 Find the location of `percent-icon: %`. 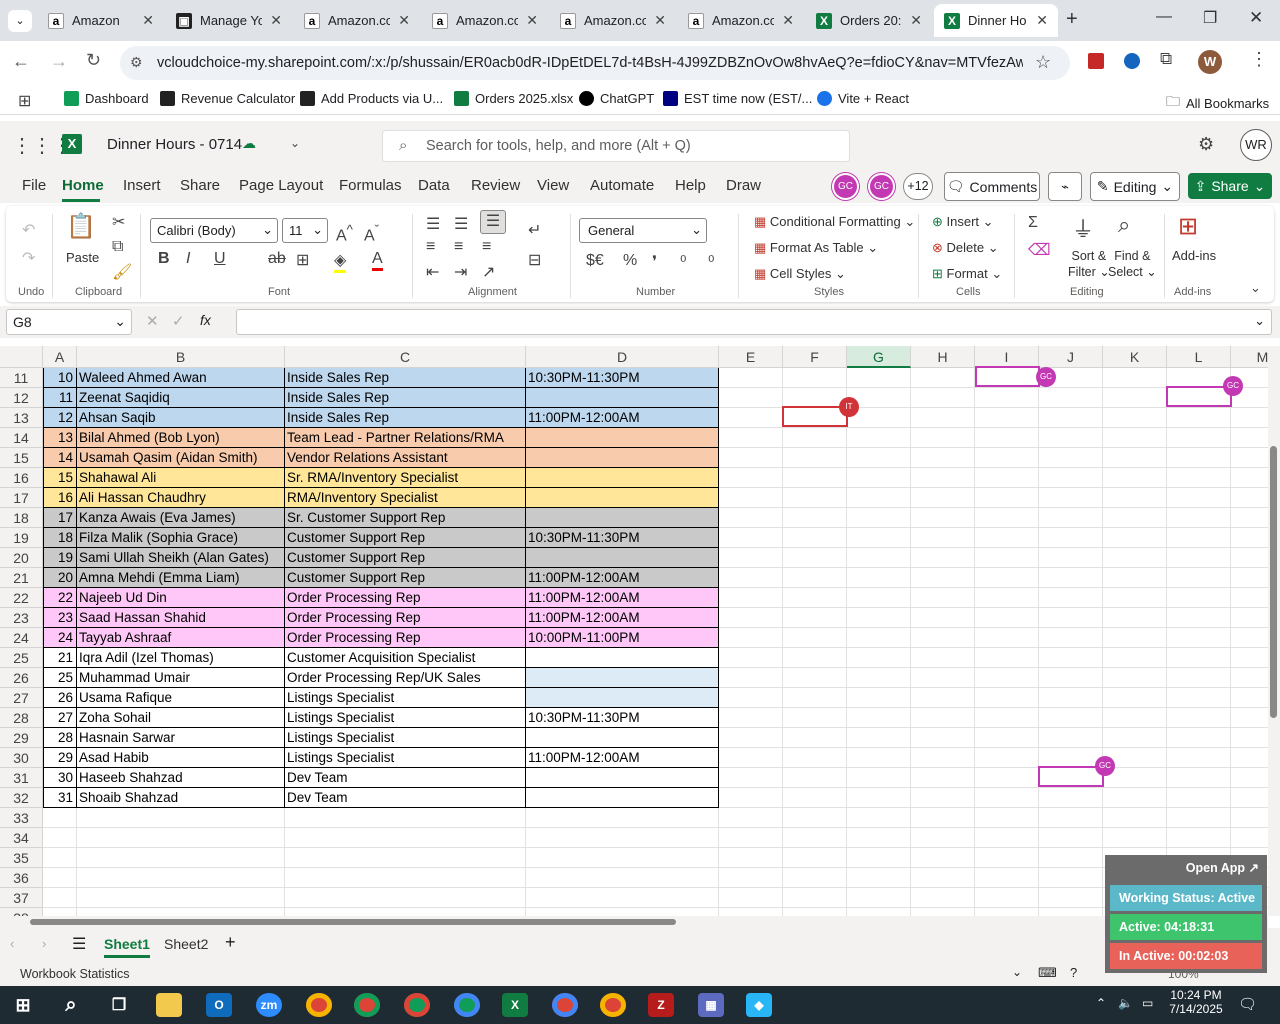

percent-icon: % is located at coordinates (630, 261).